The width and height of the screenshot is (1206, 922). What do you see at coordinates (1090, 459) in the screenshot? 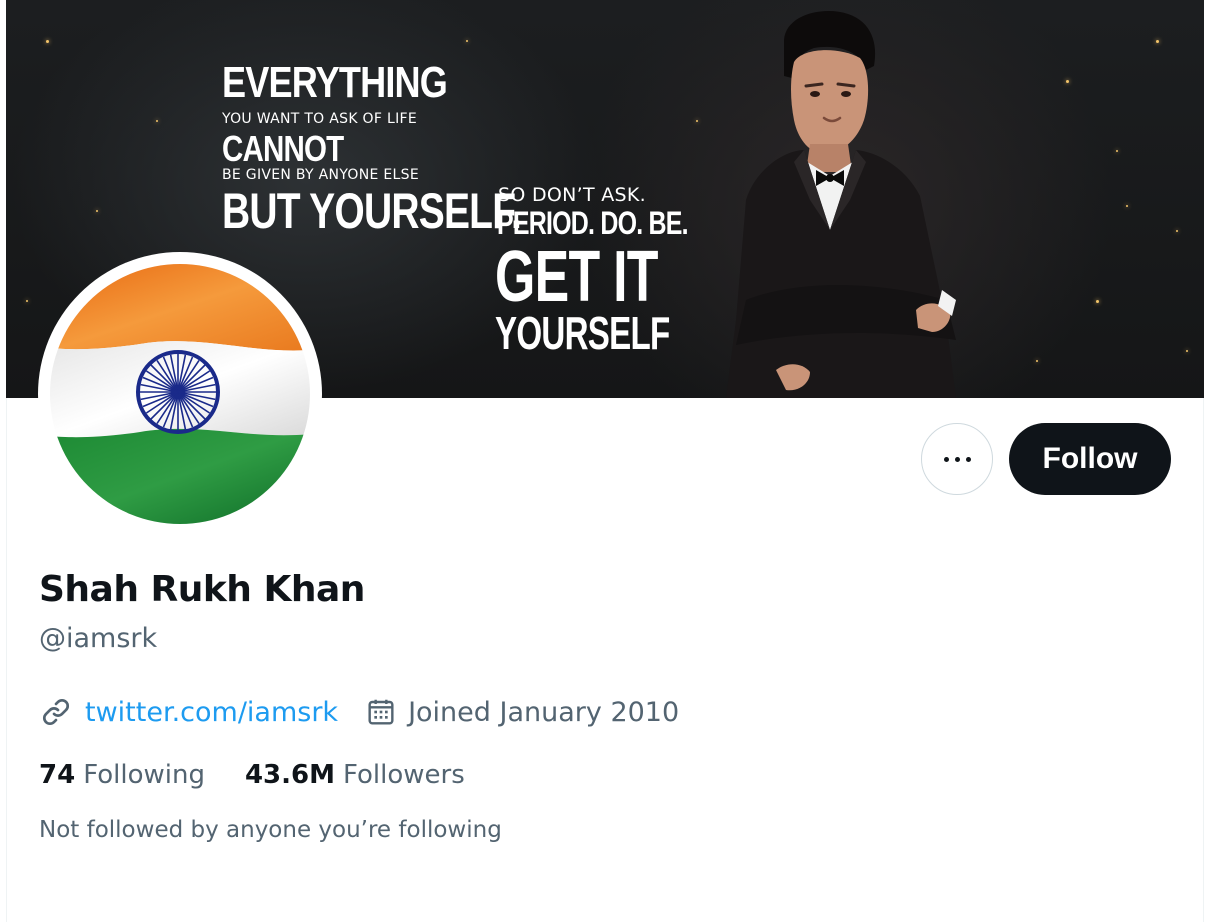
I see `follow-button: Follow` at bounding box center [1090, 459].